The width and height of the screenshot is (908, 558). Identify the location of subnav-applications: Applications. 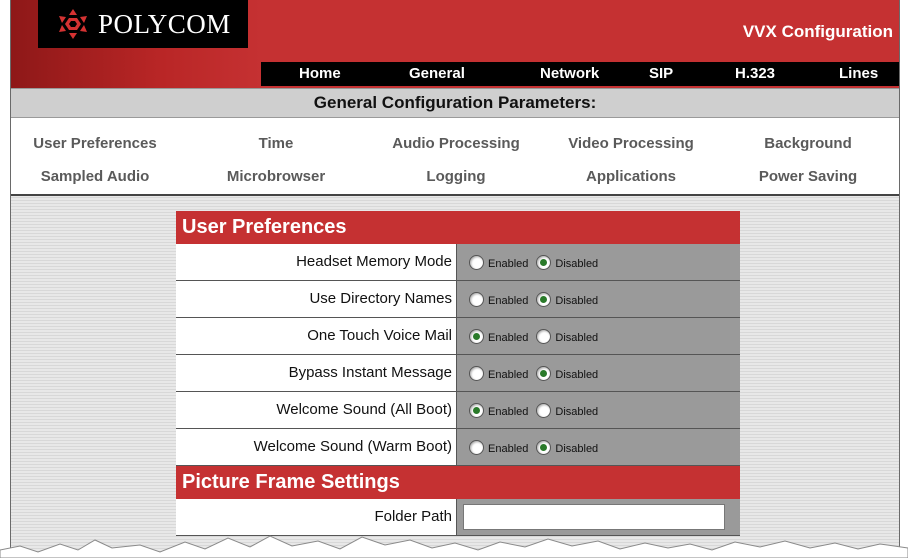
(631, 176).